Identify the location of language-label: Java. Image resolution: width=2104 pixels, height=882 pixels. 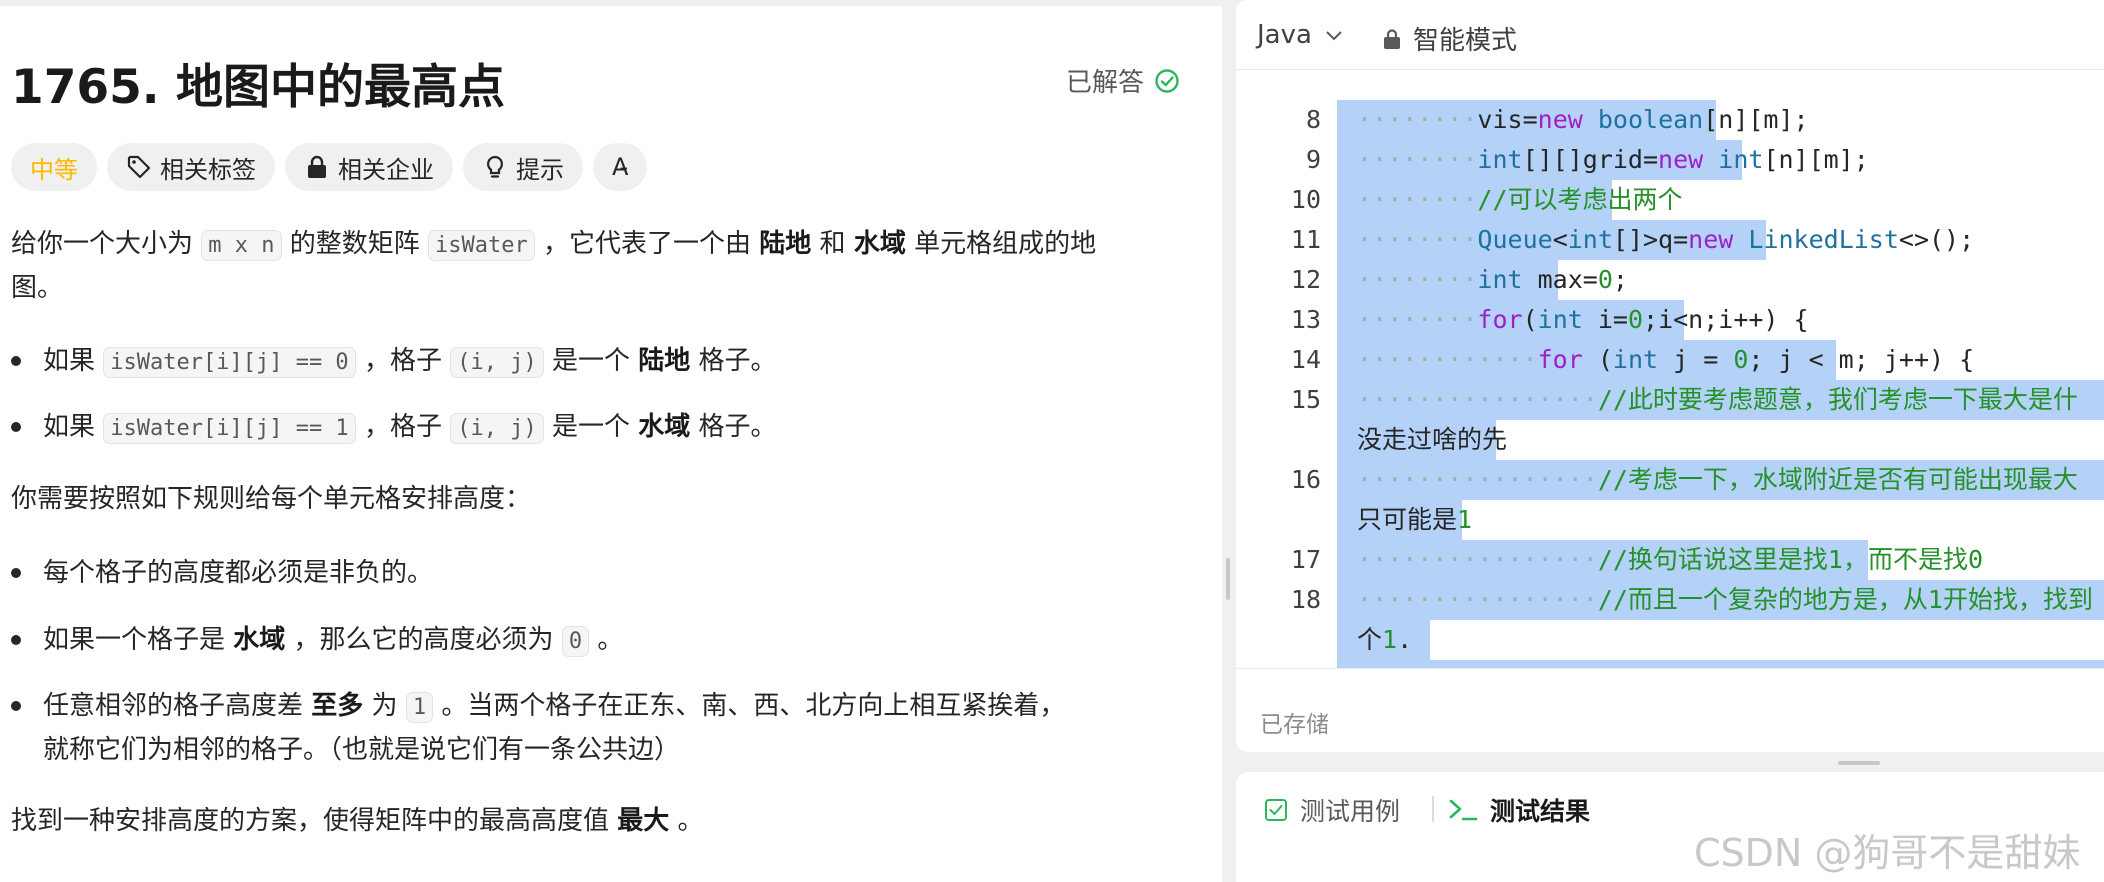
(1284, 35).